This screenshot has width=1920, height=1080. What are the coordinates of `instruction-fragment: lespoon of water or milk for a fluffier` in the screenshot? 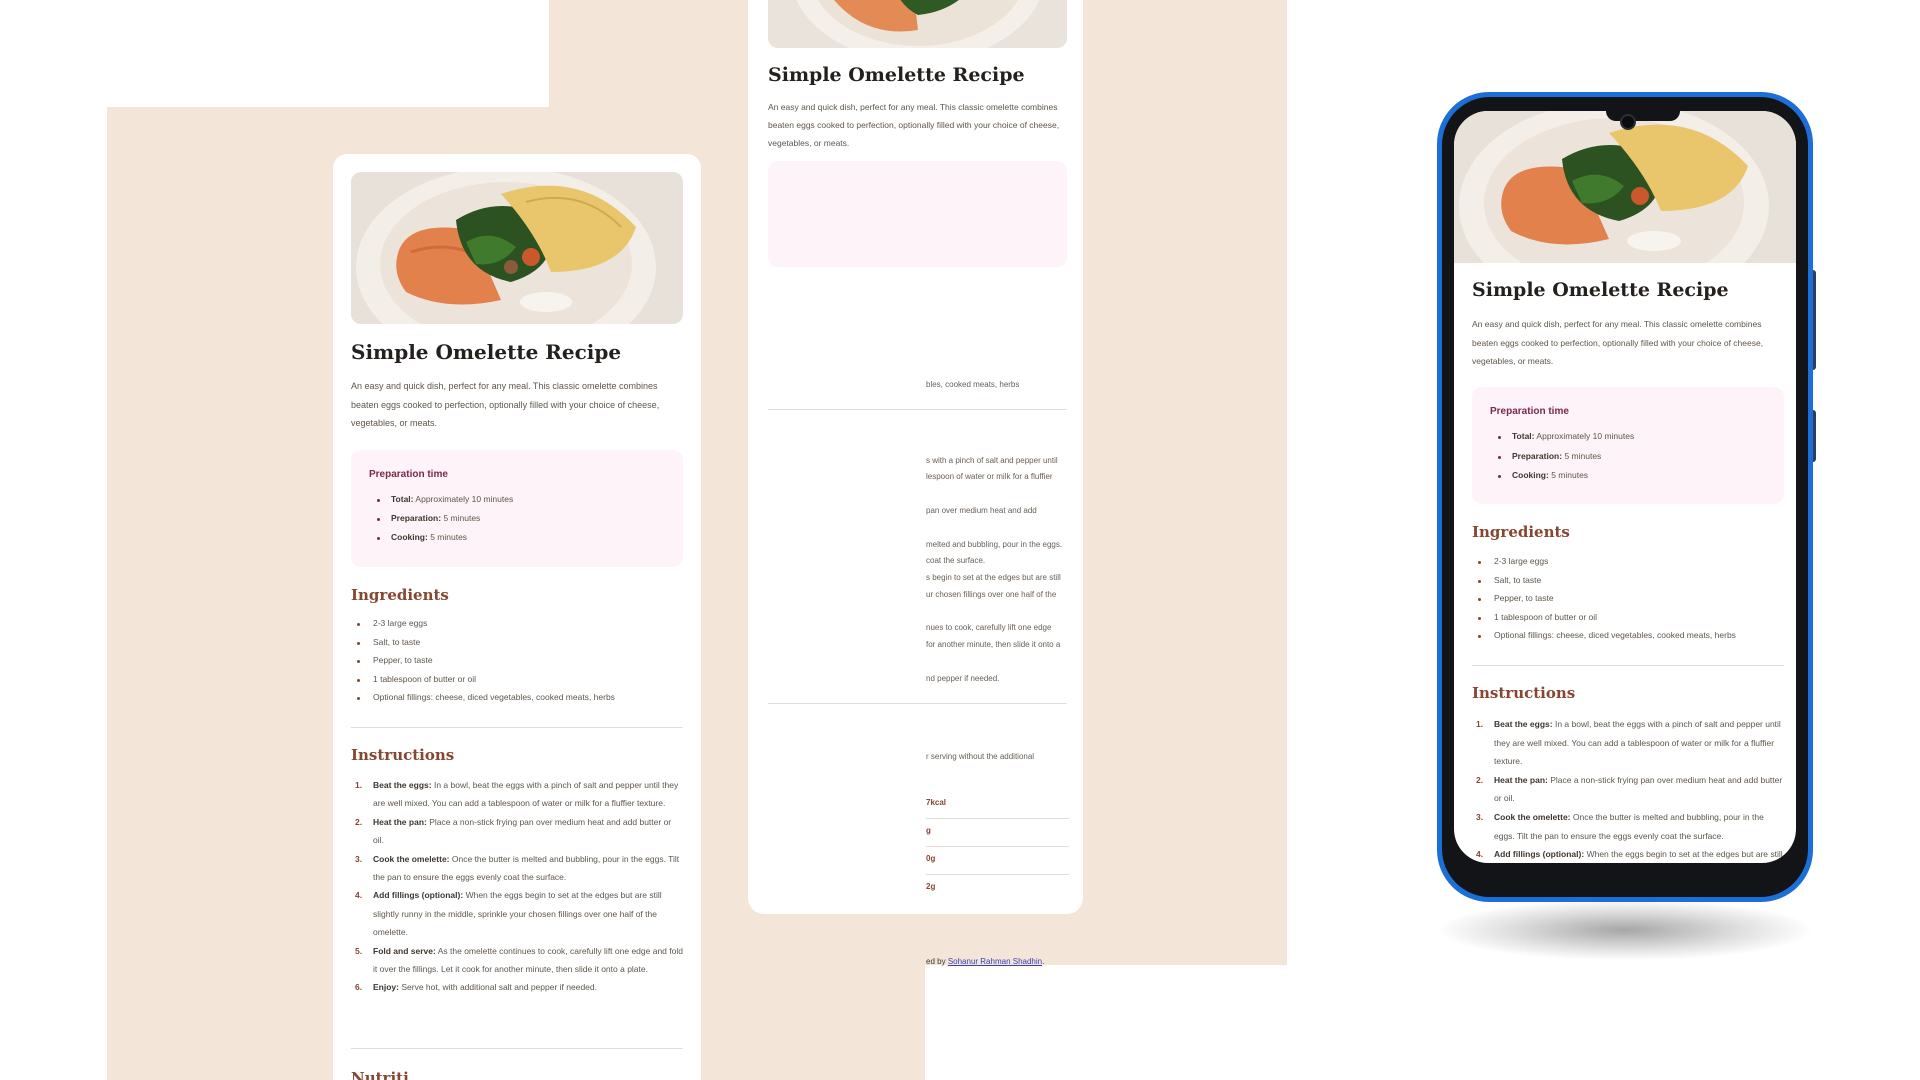 It's located at (989, 476).